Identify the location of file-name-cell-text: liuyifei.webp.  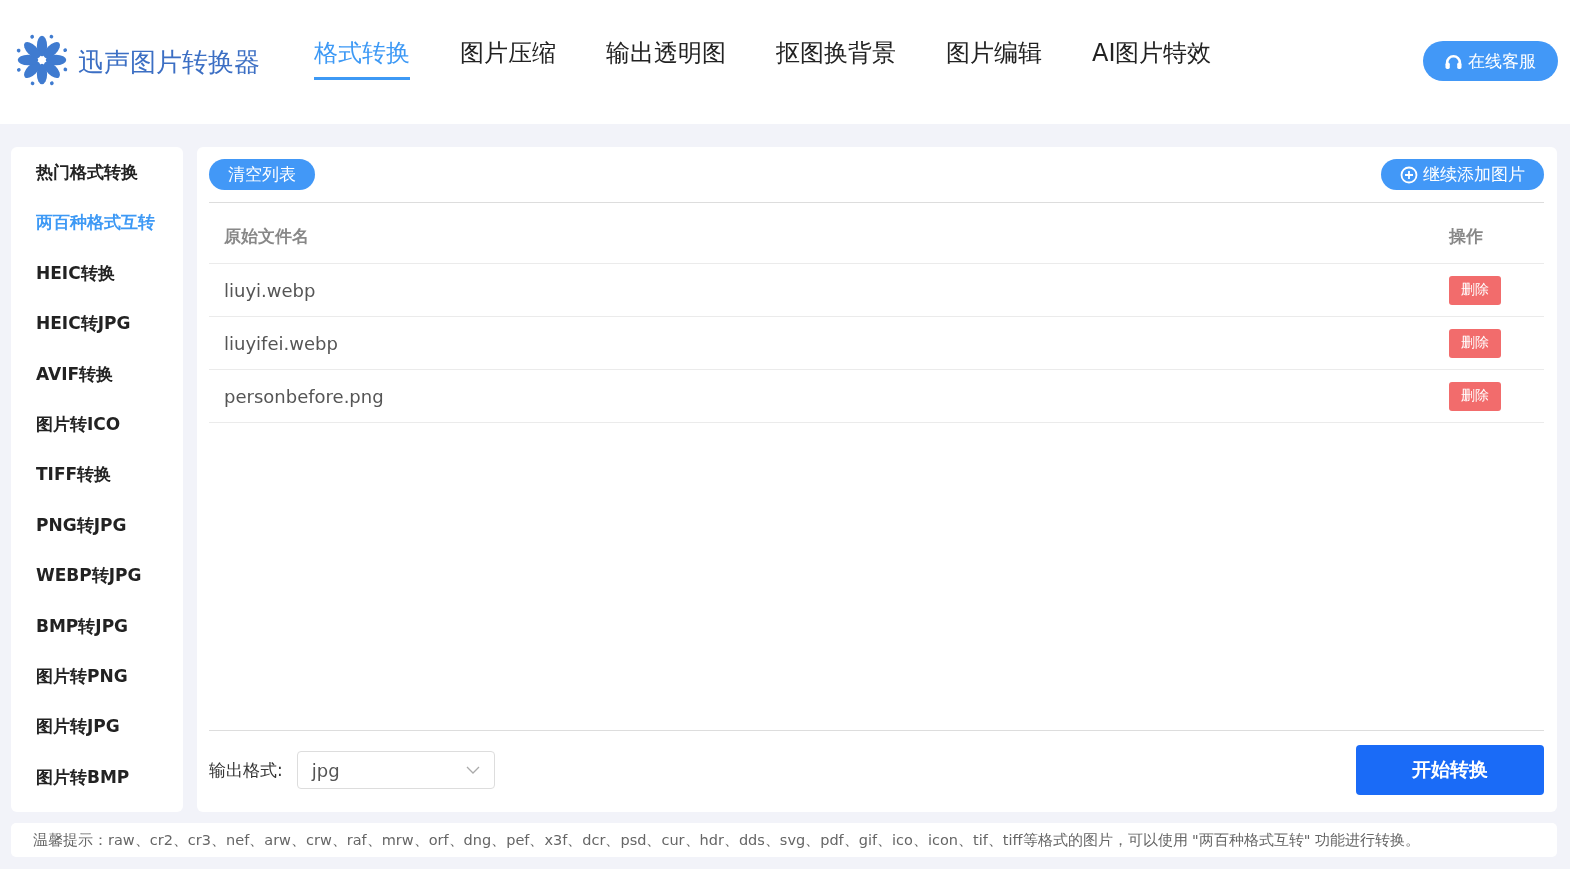
(281, 343).